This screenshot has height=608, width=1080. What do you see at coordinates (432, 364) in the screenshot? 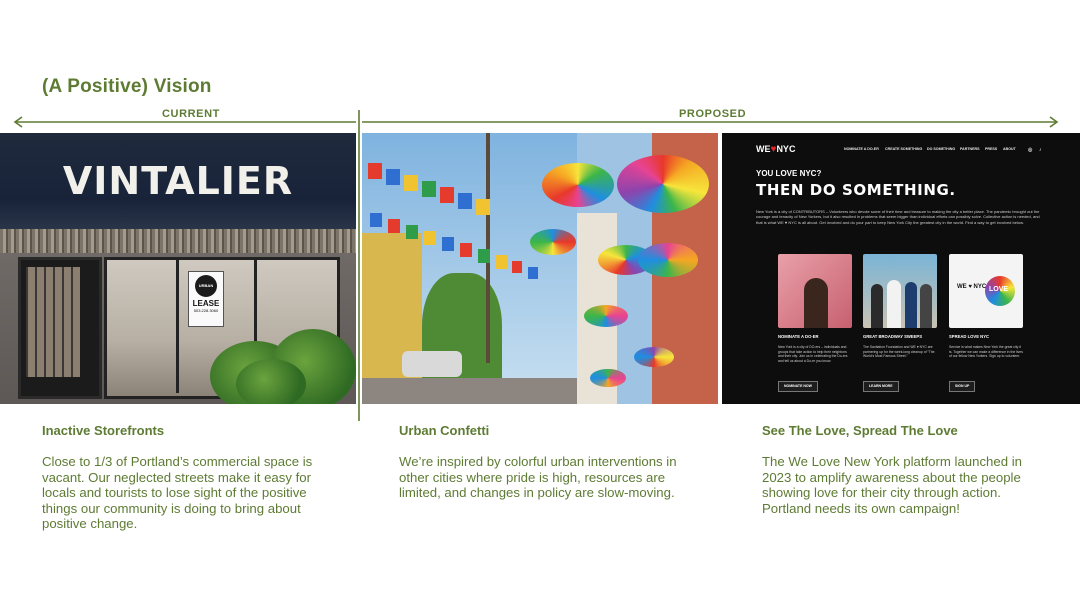
I see `car` at bounding box center [432, 364].